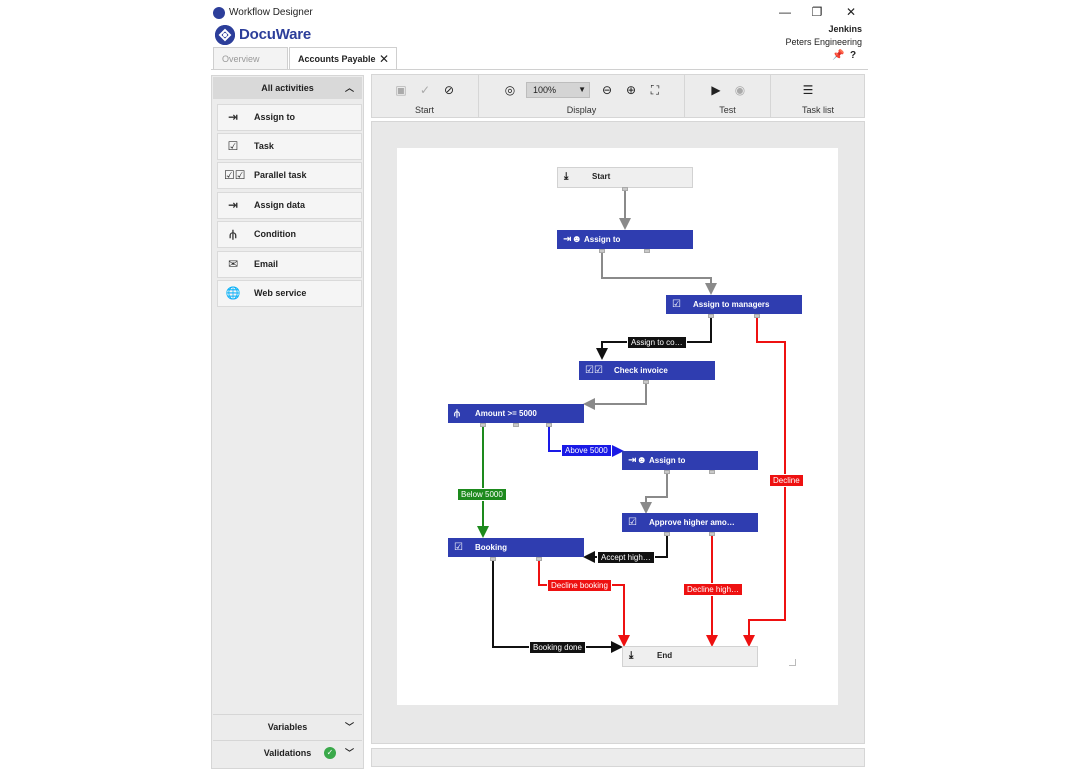  Describe the element at coordinates (615, 396) in the screenshot. I see `edge-check-amount` at that location.